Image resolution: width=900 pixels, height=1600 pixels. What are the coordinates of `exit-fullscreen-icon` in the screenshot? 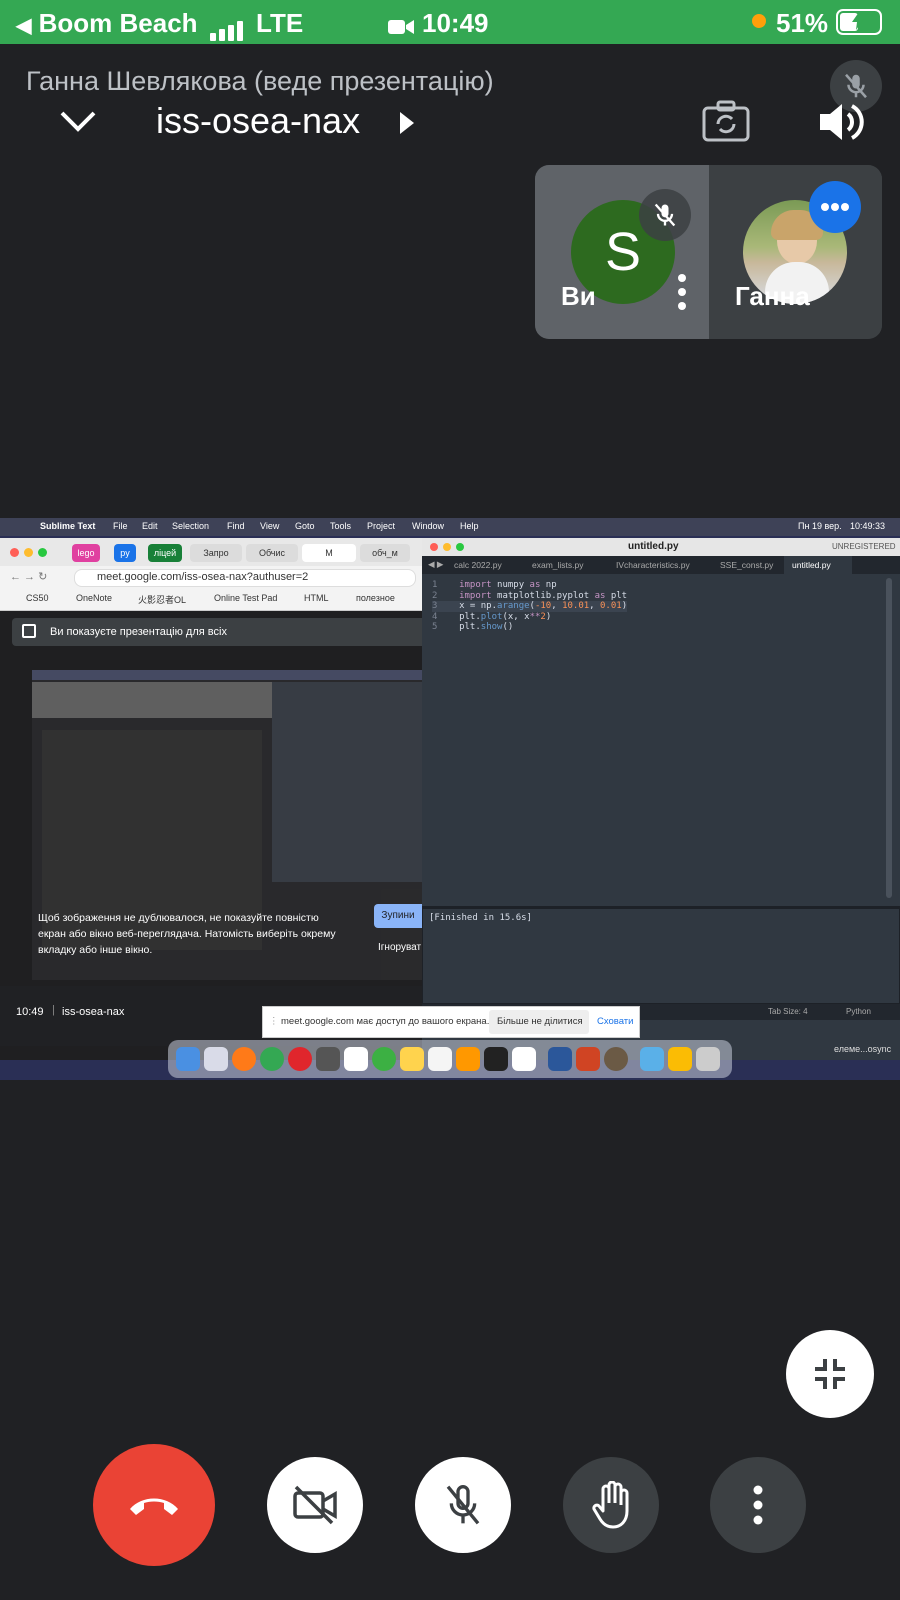 It's located at (830, 1374).